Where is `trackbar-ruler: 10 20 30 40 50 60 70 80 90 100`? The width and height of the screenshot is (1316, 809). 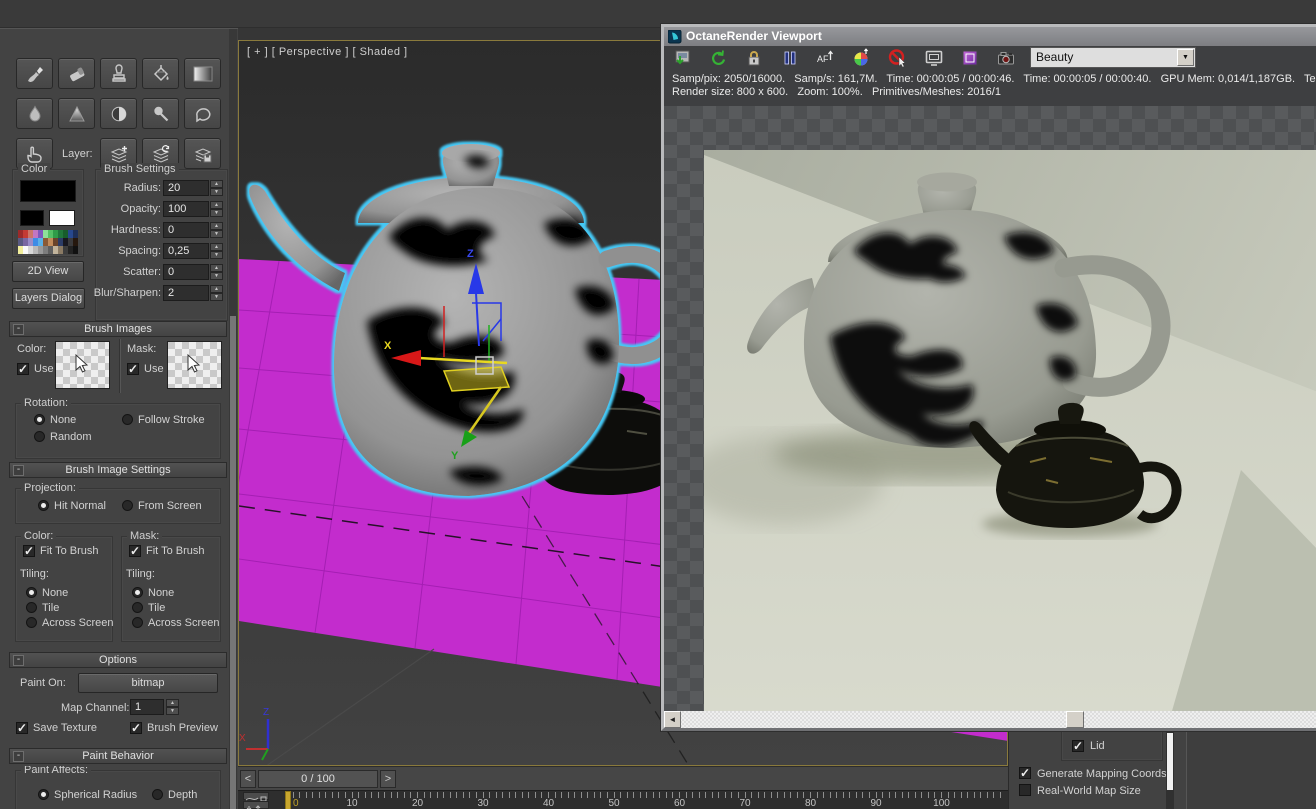
trackbar-ruler: 10 20 30 40 50 60 70 80 90 100 is located at coordinates (623, 800).